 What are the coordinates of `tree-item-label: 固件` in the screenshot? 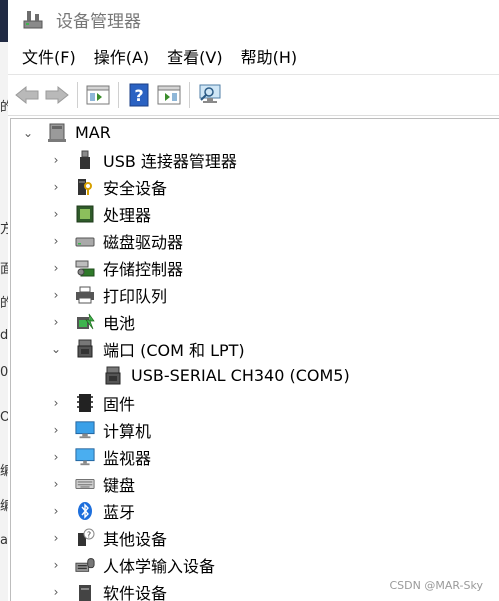 It's located at (119, 404).